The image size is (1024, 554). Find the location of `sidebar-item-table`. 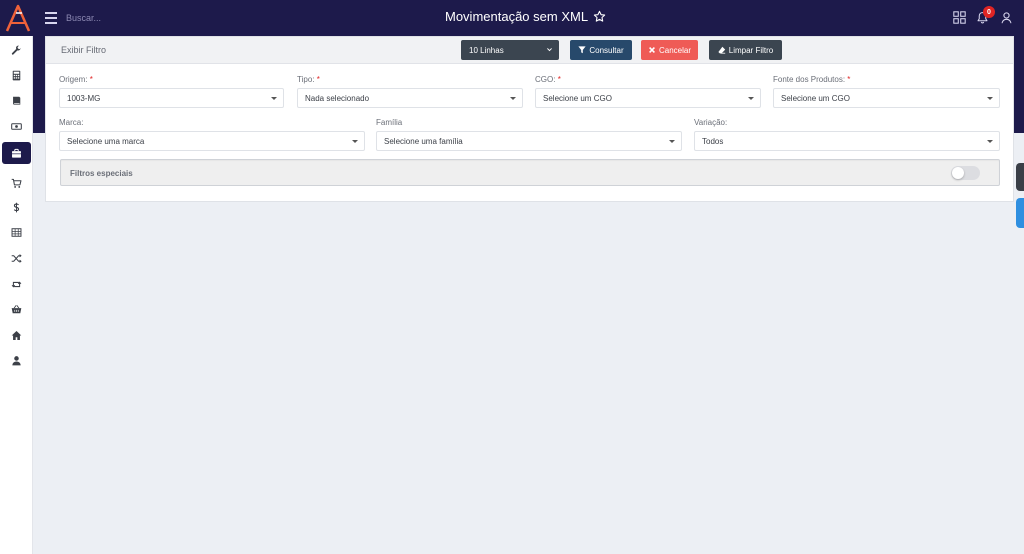

sidebar-item-table is located at coordinates (16, 232).